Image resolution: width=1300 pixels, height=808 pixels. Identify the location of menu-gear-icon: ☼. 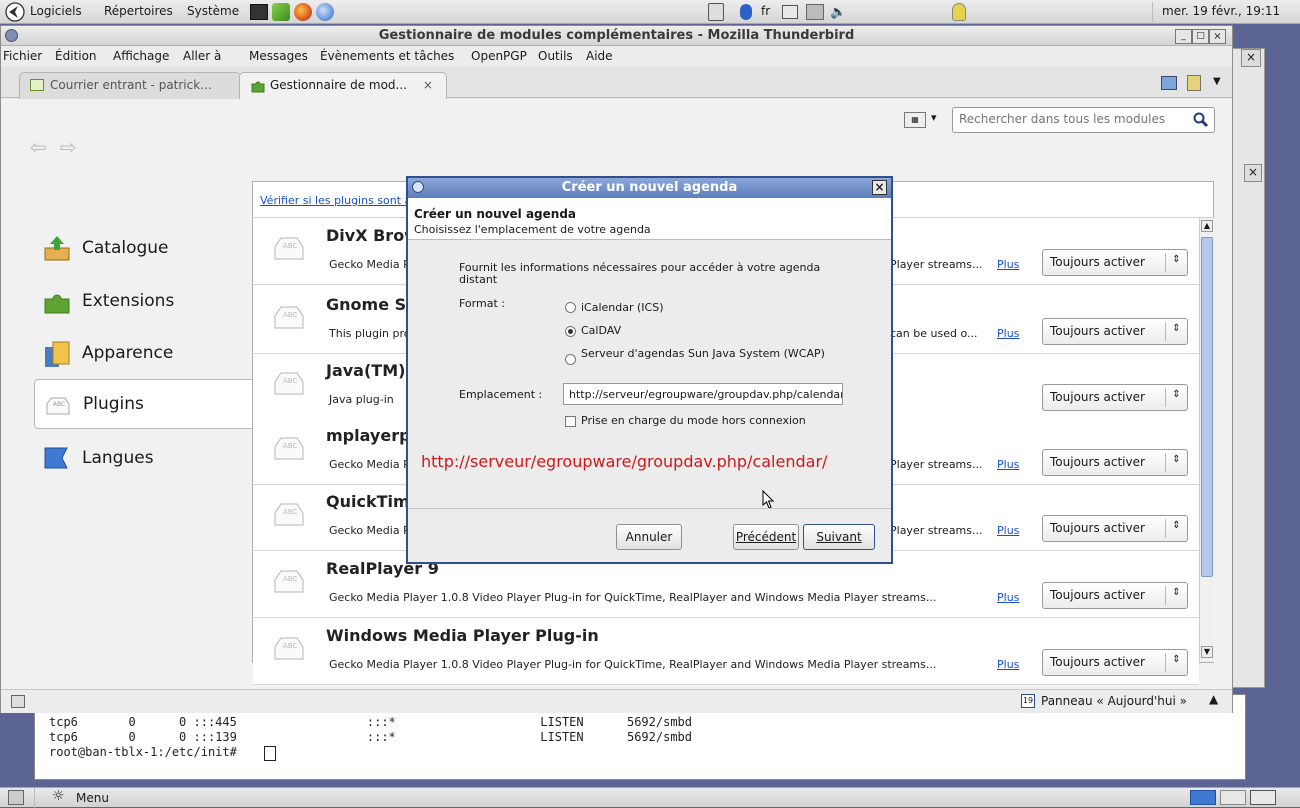
(58, 796).